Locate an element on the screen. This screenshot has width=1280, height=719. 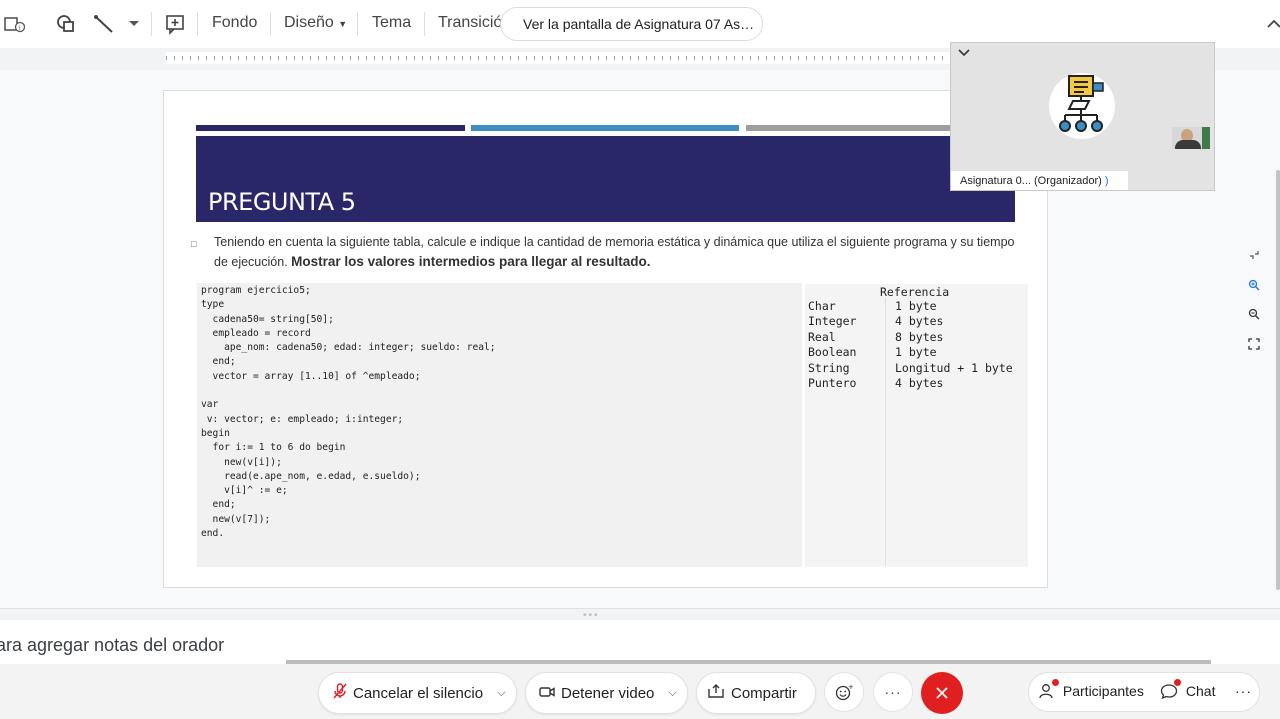
share-label: Compartir is located at coordinates (764, 693).